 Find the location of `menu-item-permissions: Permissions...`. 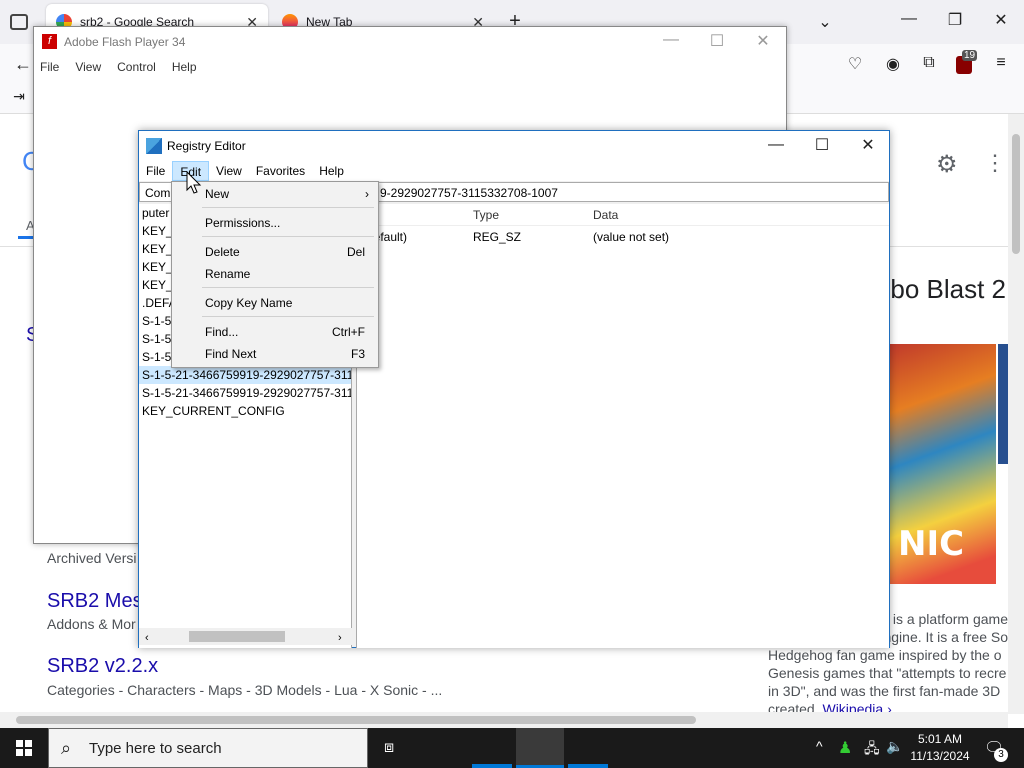

menu-item-permissions: Permissions... is located at coordinates (285, 223).